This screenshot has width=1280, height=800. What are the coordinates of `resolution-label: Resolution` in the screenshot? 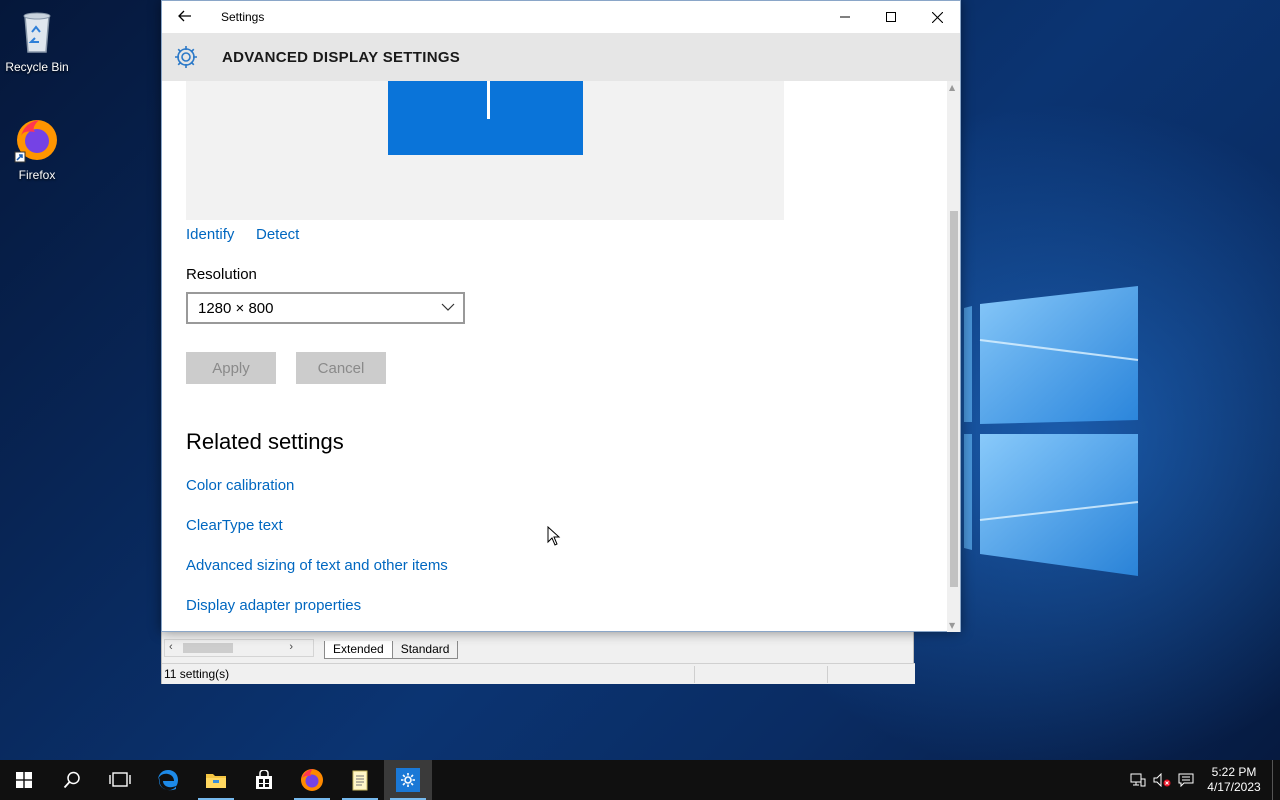 It's located at (221, 274).